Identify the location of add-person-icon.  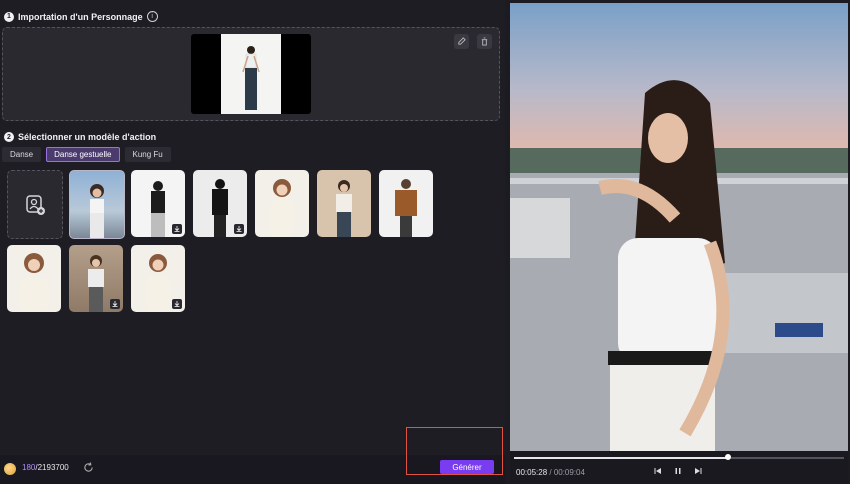
(35, 204).